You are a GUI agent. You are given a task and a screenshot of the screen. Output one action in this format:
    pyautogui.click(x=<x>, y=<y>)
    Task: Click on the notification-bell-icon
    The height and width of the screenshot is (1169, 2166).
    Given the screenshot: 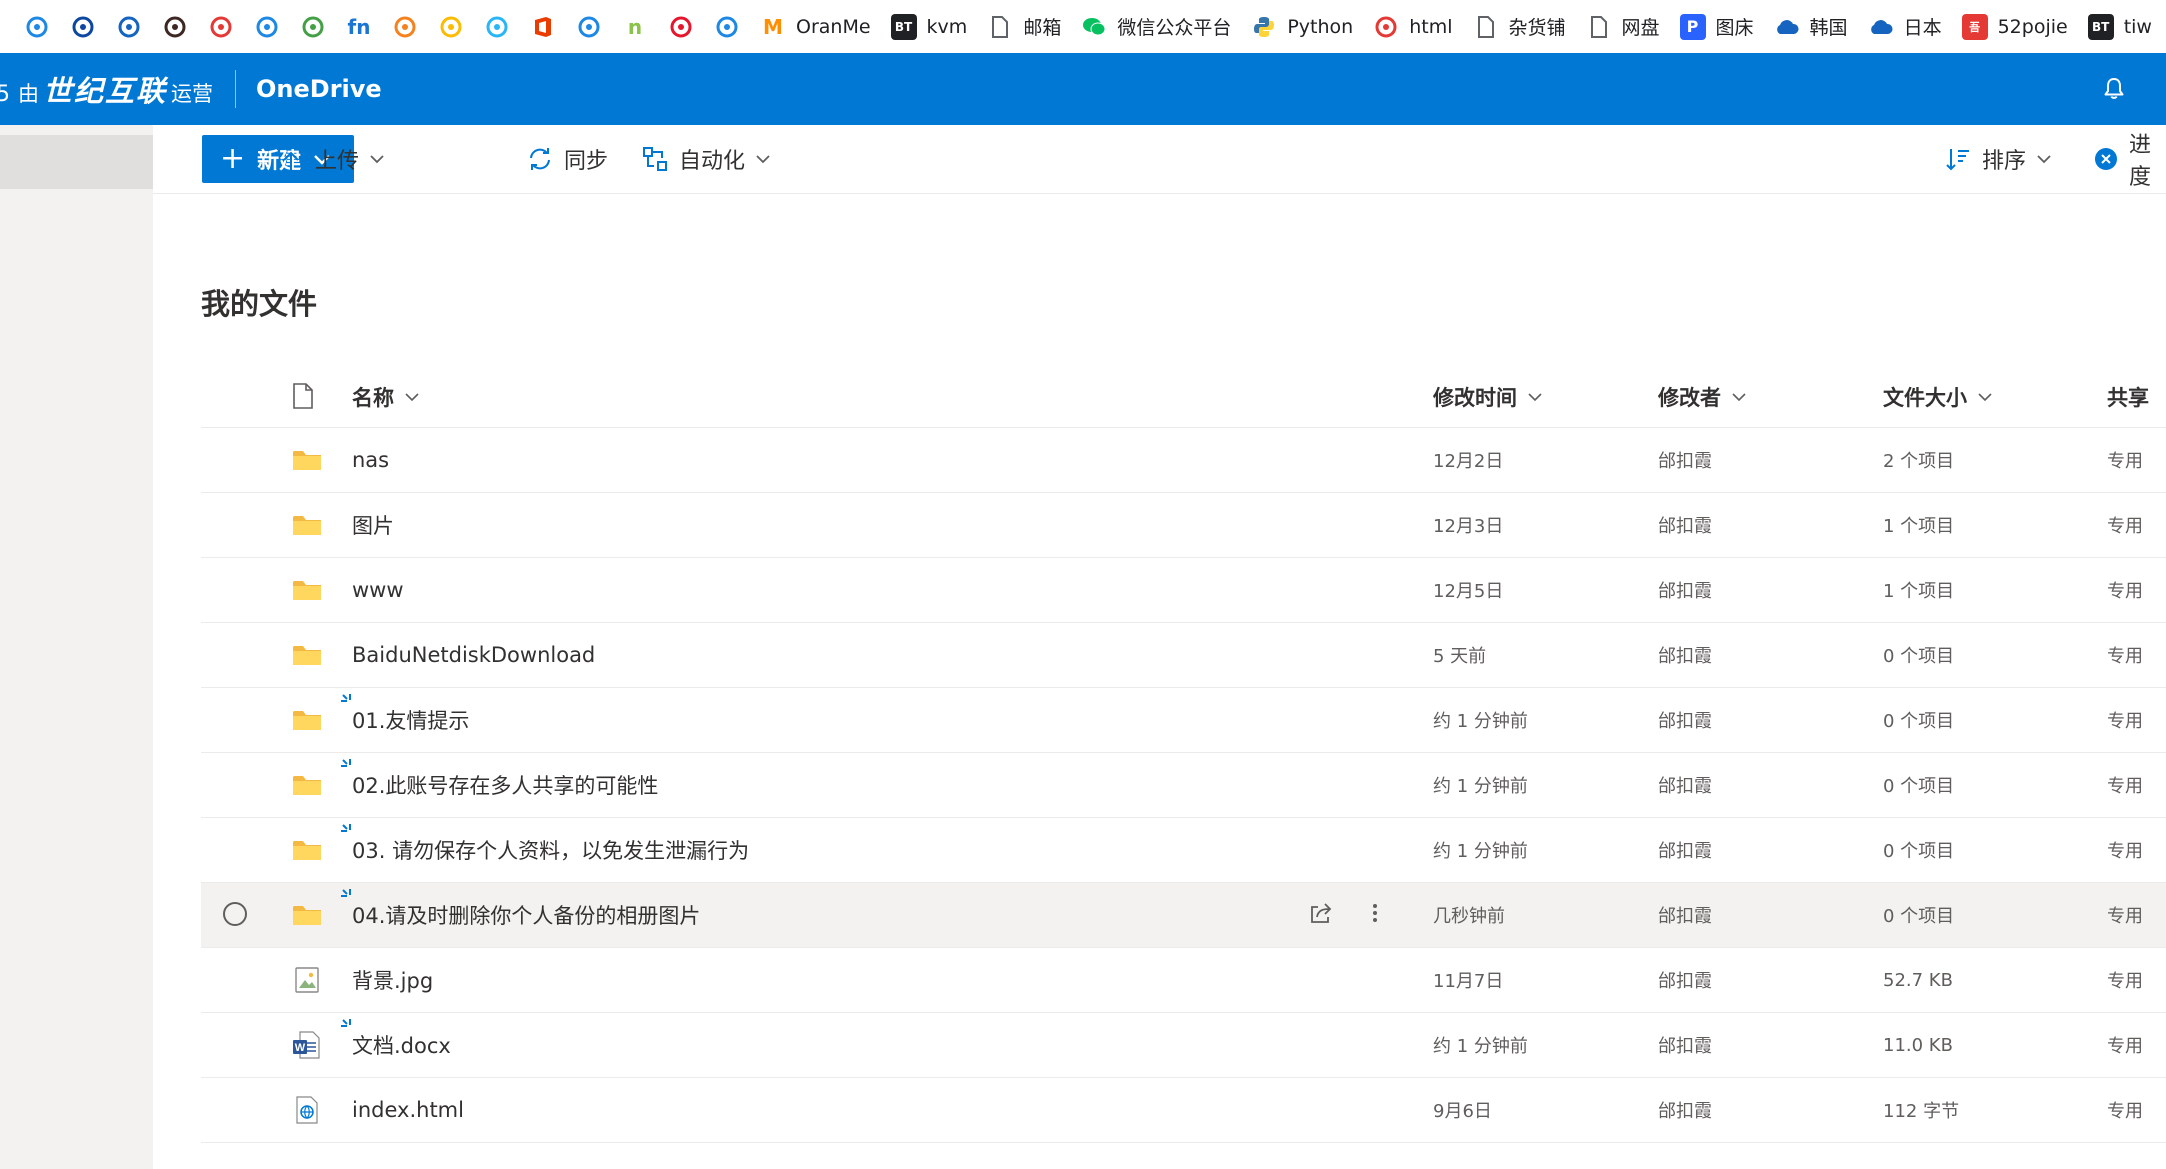 What is the action you would take?
    pyautogui.click(x=2114, y=89)
    